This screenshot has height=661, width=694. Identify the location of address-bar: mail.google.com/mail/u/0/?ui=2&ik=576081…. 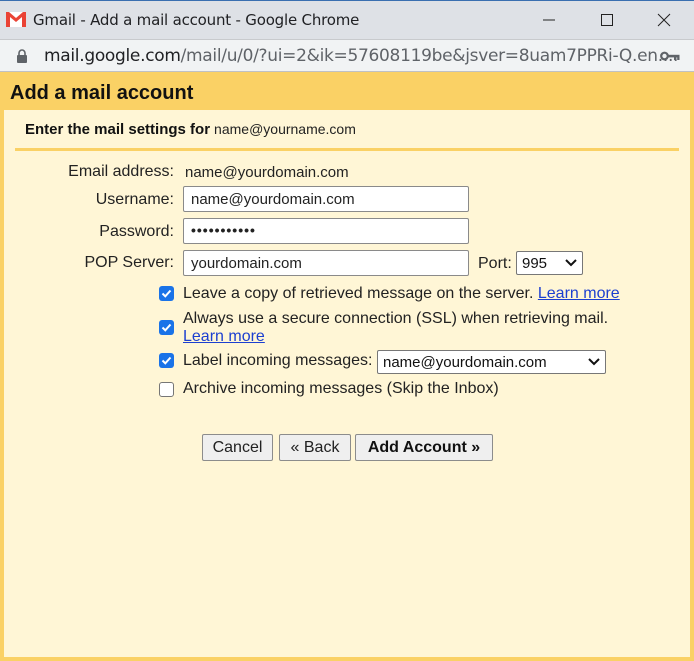
(347, 55).